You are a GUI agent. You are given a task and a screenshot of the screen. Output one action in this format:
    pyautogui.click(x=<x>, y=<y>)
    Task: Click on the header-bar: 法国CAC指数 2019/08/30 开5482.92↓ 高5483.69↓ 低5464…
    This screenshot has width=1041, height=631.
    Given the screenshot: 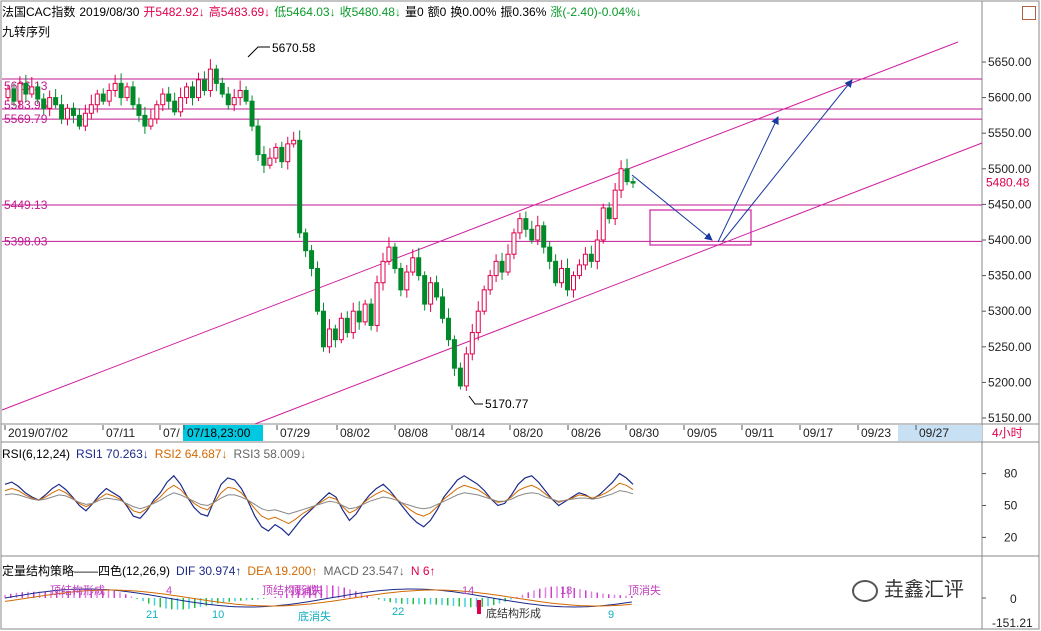 What is the action you would take?
    pyautogui.click(x=324, y=11)
    